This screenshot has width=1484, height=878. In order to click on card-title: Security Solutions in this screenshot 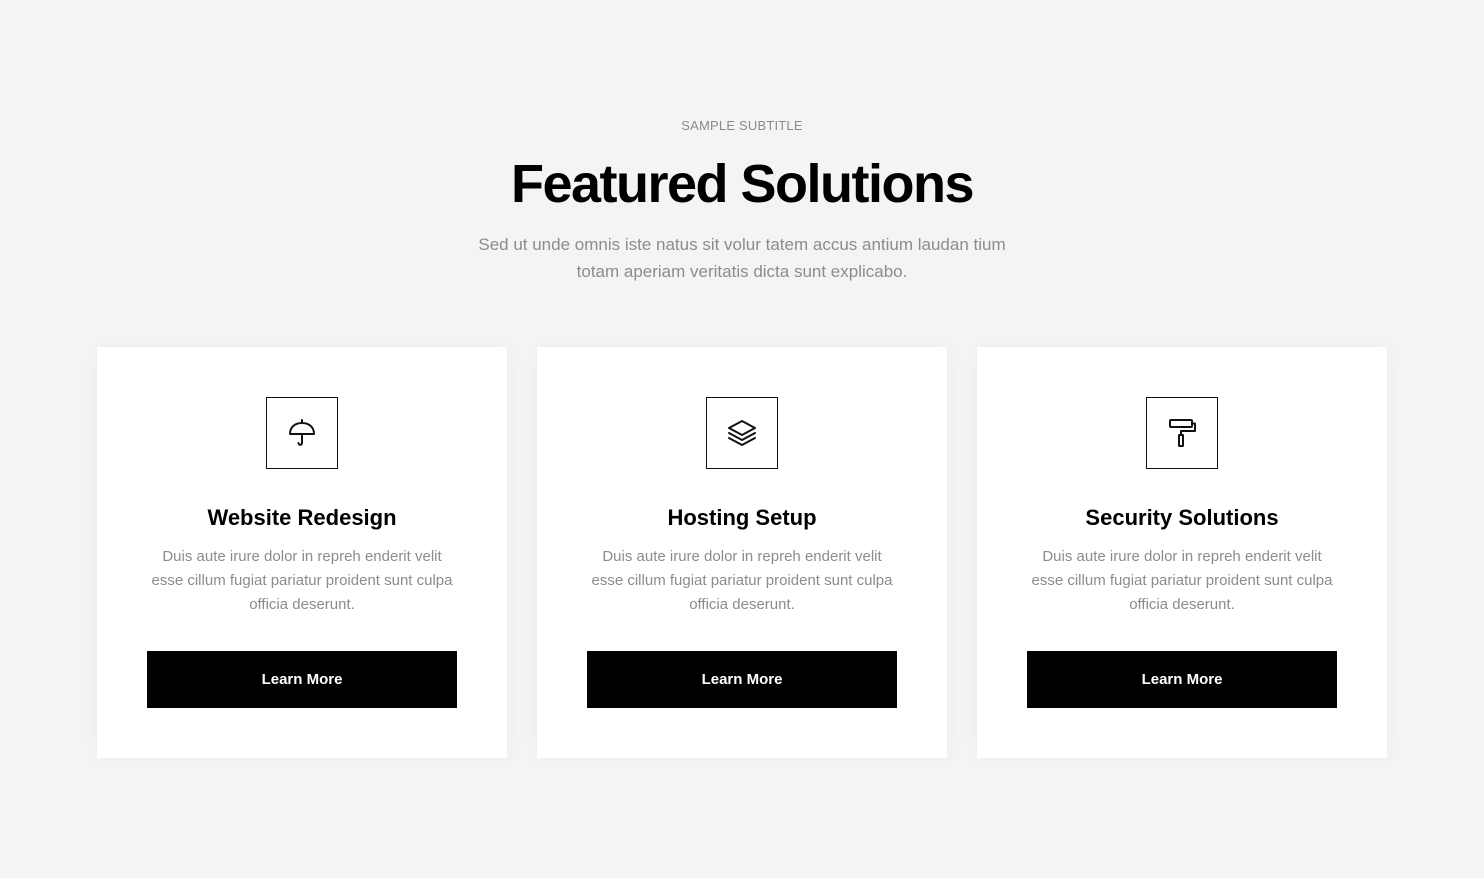, I will do `click(1182, 517)`.